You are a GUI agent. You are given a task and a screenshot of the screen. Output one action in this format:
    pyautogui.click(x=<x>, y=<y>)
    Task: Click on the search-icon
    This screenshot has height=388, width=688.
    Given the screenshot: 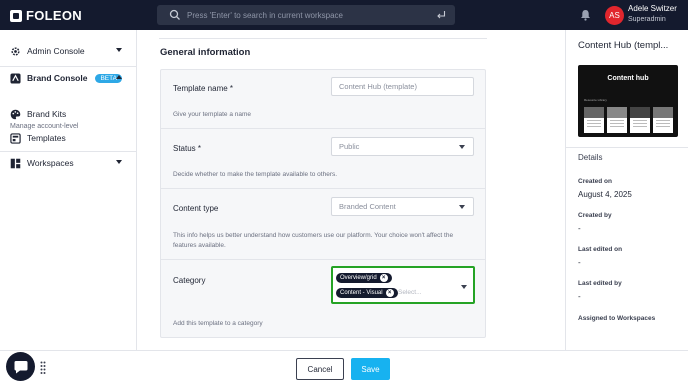 What is the action you would take?
    pyautogui.click(x=174, y=14)
    